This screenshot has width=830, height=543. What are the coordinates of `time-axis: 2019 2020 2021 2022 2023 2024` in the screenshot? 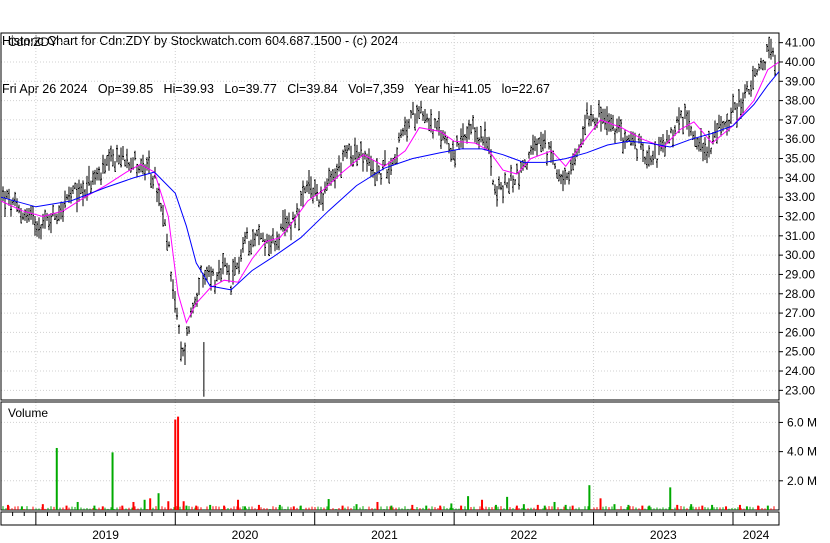 It's located at (390, 526).